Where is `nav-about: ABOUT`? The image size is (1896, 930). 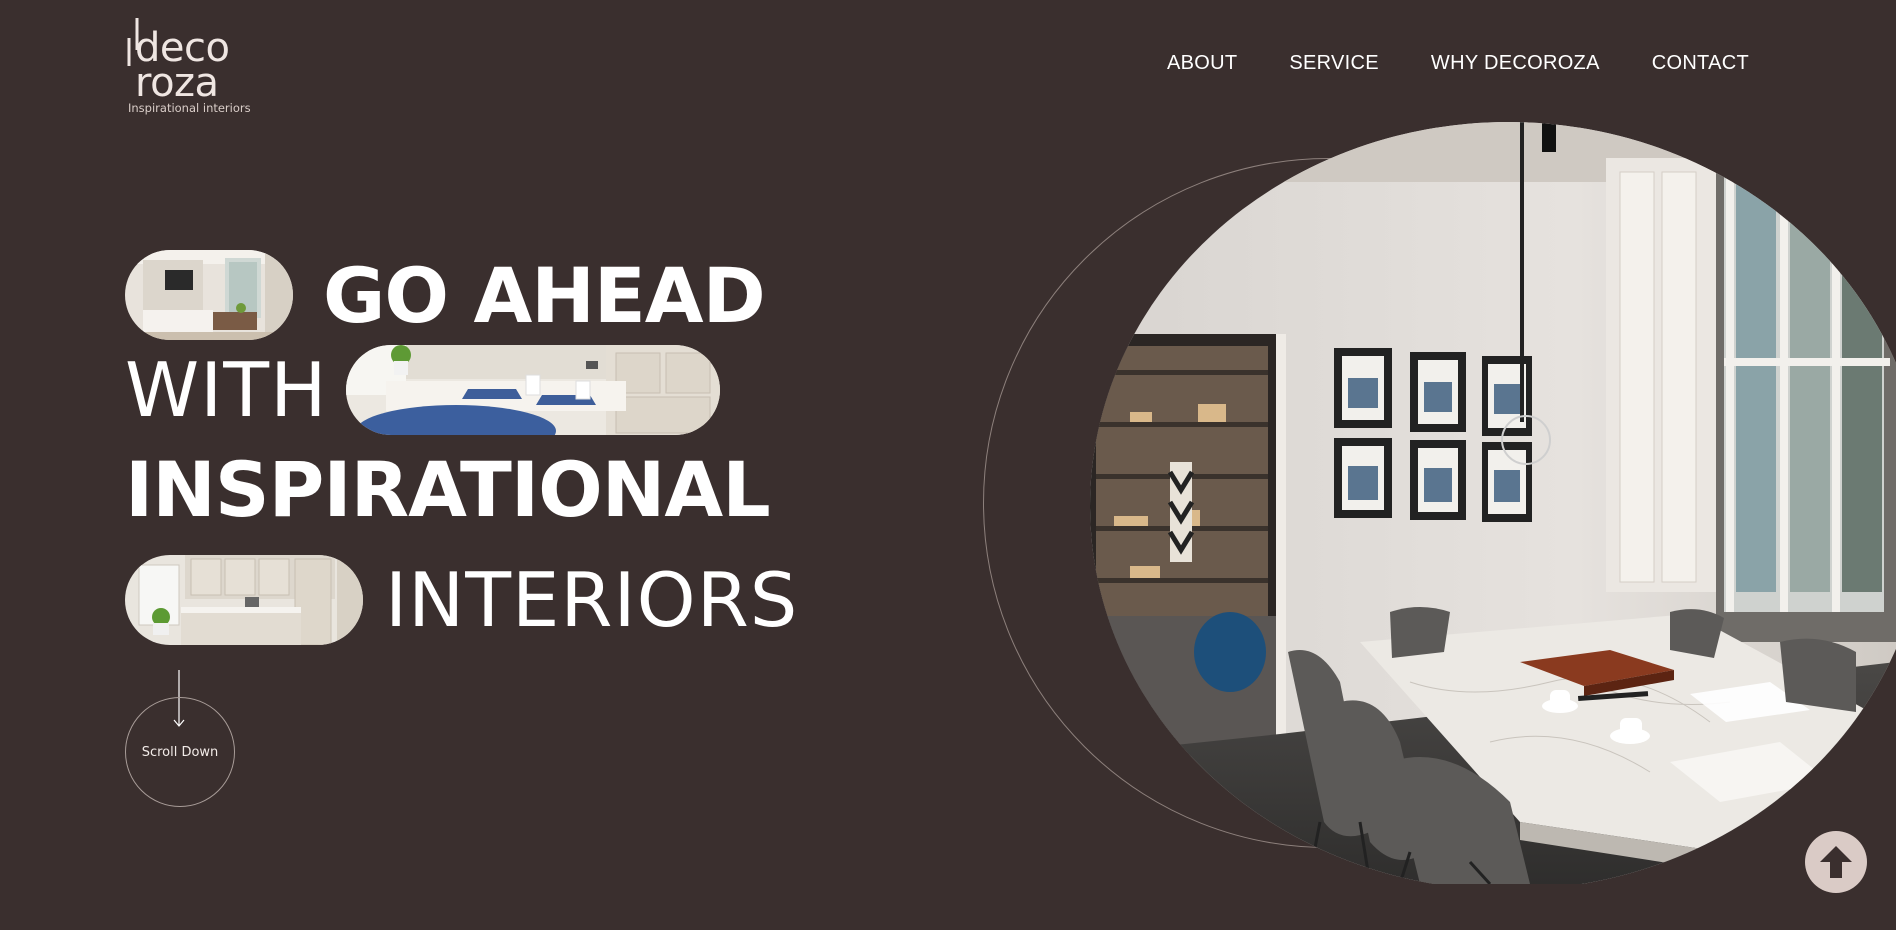 nav-about: ABOUT is located at coordinates (1202, 63).